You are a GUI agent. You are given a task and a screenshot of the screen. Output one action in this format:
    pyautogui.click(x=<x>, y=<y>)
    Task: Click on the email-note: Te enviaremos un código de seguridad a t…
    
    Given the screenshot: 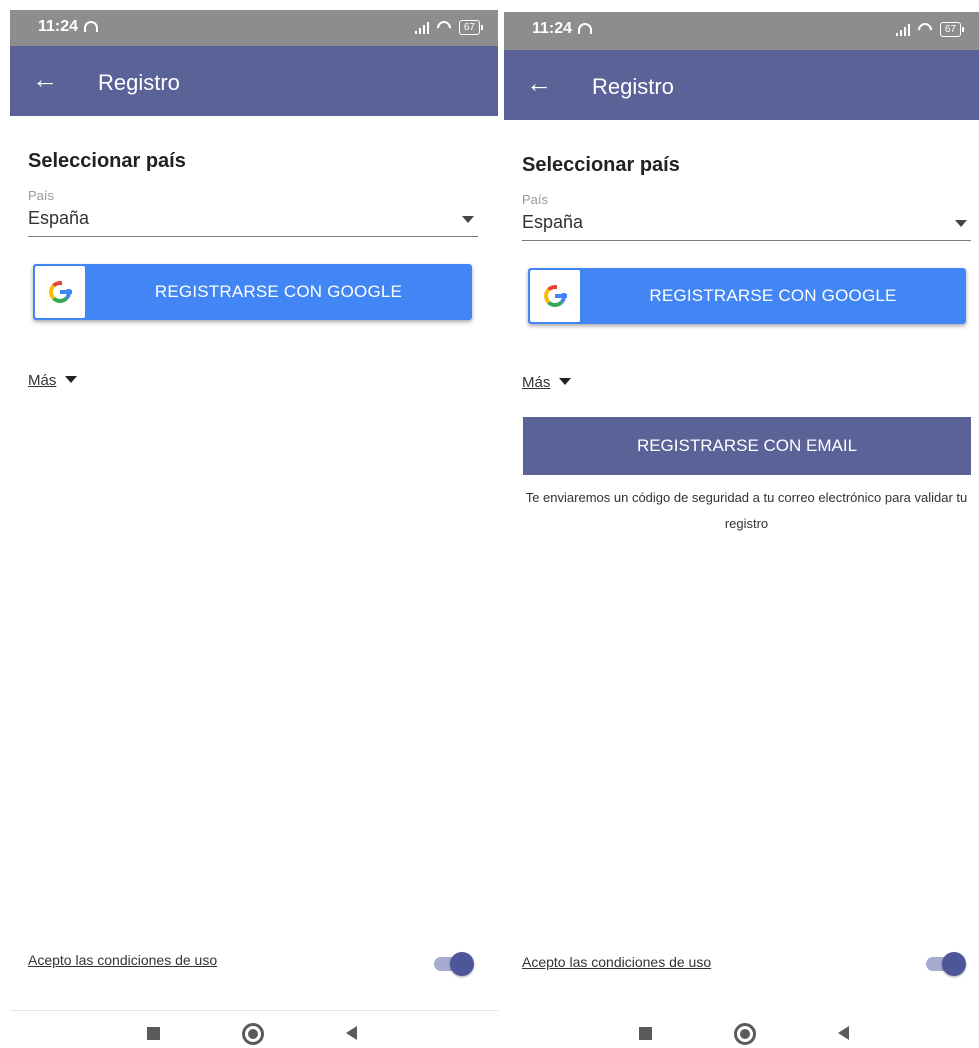 What is the action you would take?
    pyautogui.click(x=746, y=510)
    